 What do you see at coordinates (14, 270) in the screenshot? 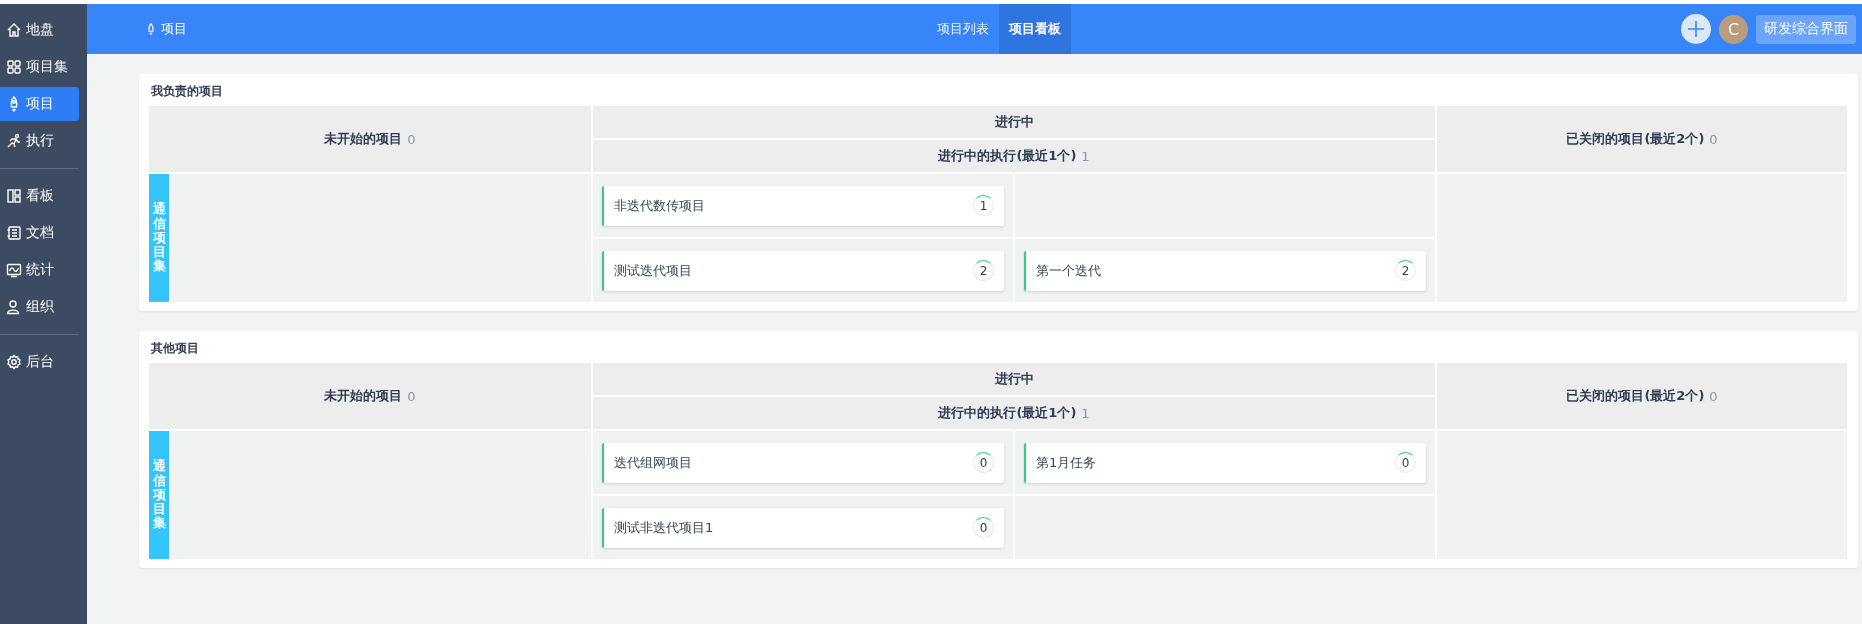
I see `chart-icon` at bounding box center [14, 270].